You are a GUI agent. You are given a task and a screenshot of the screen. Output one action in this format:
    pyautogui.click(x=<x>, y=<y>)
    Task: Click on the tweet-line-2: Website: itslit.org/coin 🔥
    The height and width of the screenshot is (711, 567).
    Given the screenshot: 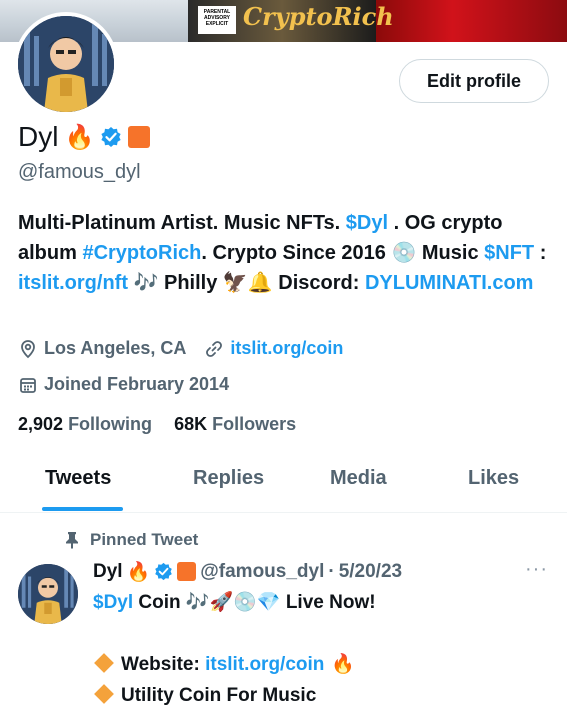 What is the action you would take?
    pyautogui.click(x=323, y=664)
    